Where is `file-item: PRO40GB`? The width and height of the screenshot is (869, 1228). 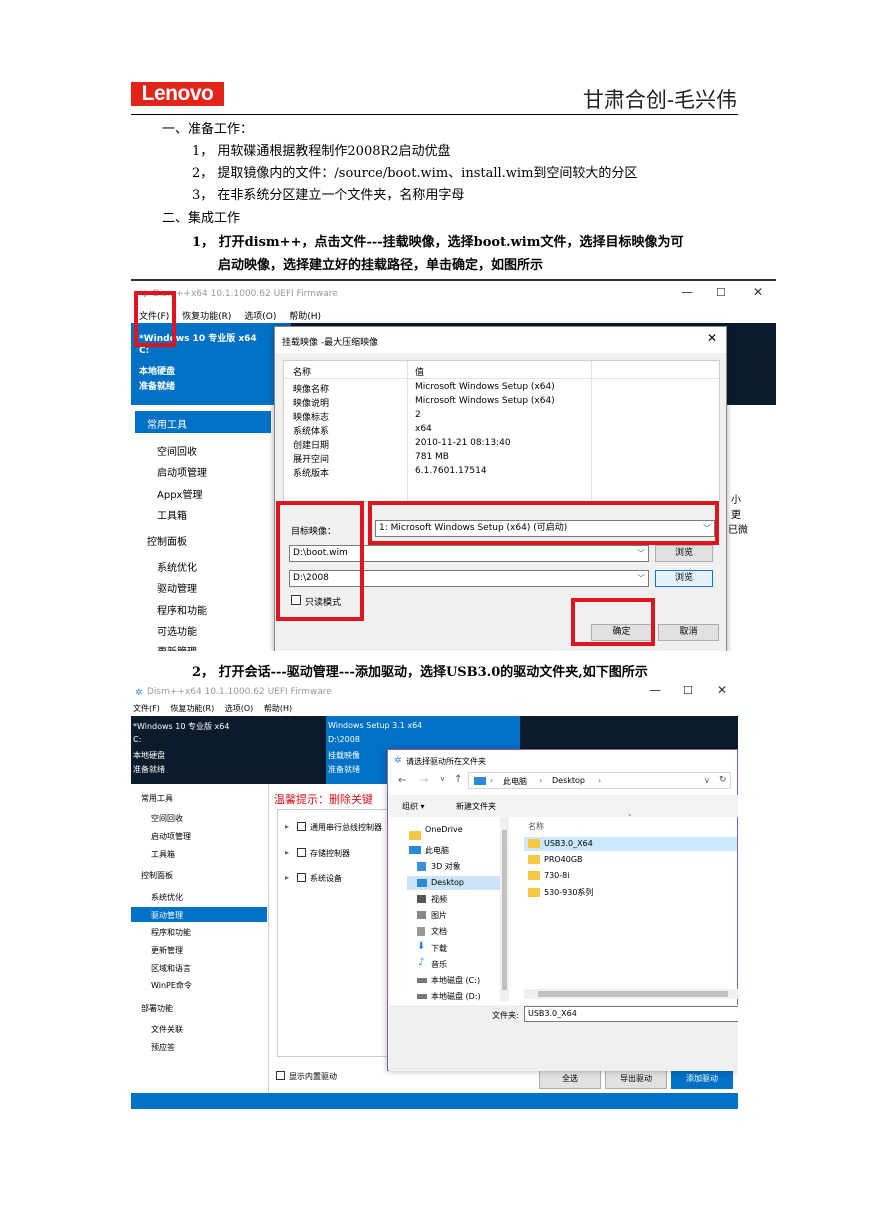 file-item: PRO40GB is located at coordinates (555, 859).